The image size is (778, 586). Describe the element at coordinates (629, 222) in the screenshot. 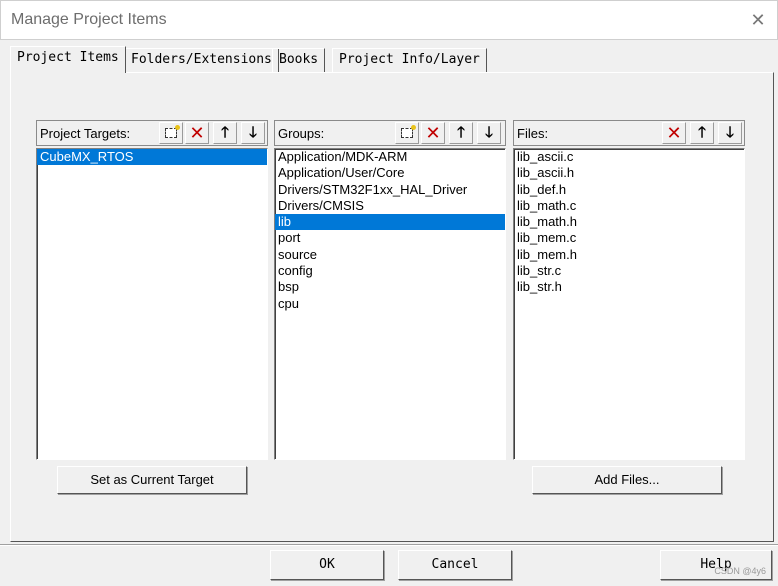

I see `list-item: lib_math.h` at that location.